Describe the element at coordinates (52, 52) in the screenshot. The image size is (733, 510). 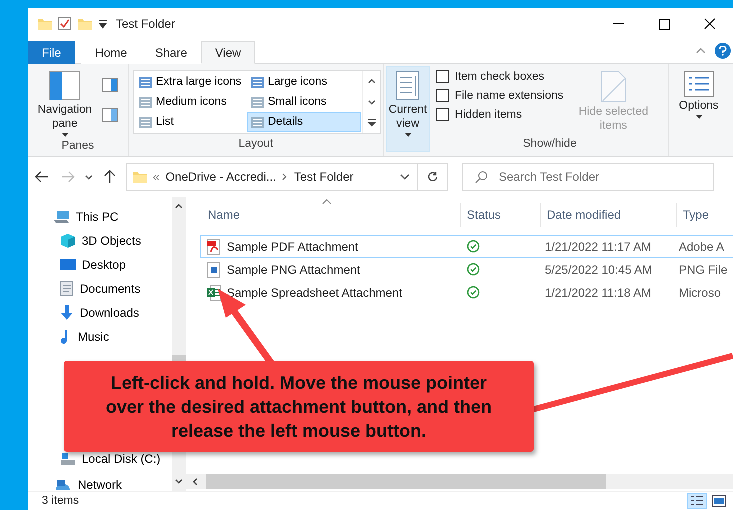
I see `file-menu-tab: File` at that location.